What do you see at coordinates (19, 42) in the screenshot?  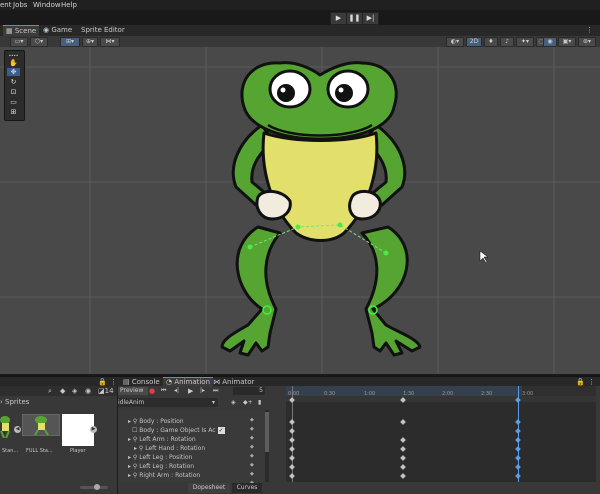 I see `draw-mode-button: ▭▾` at bounding box center [19, 42].